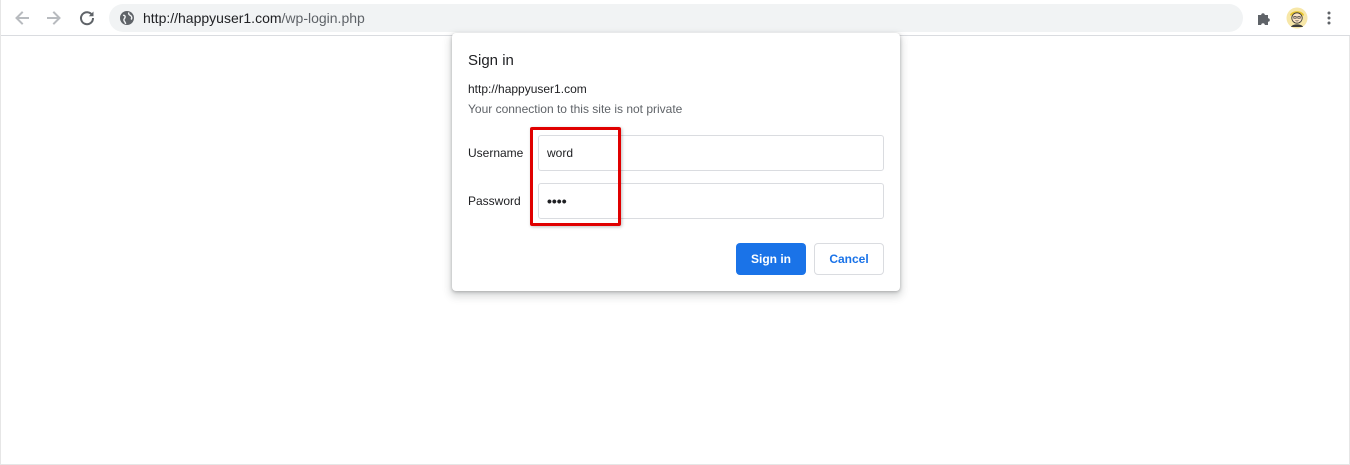 This screenshot has width=1350, height=465. What do you see at coordinates (527, 89) in the screenshot?
I see `dialog-origin: http://happyuser1.com` at bounding box center [527, 89].